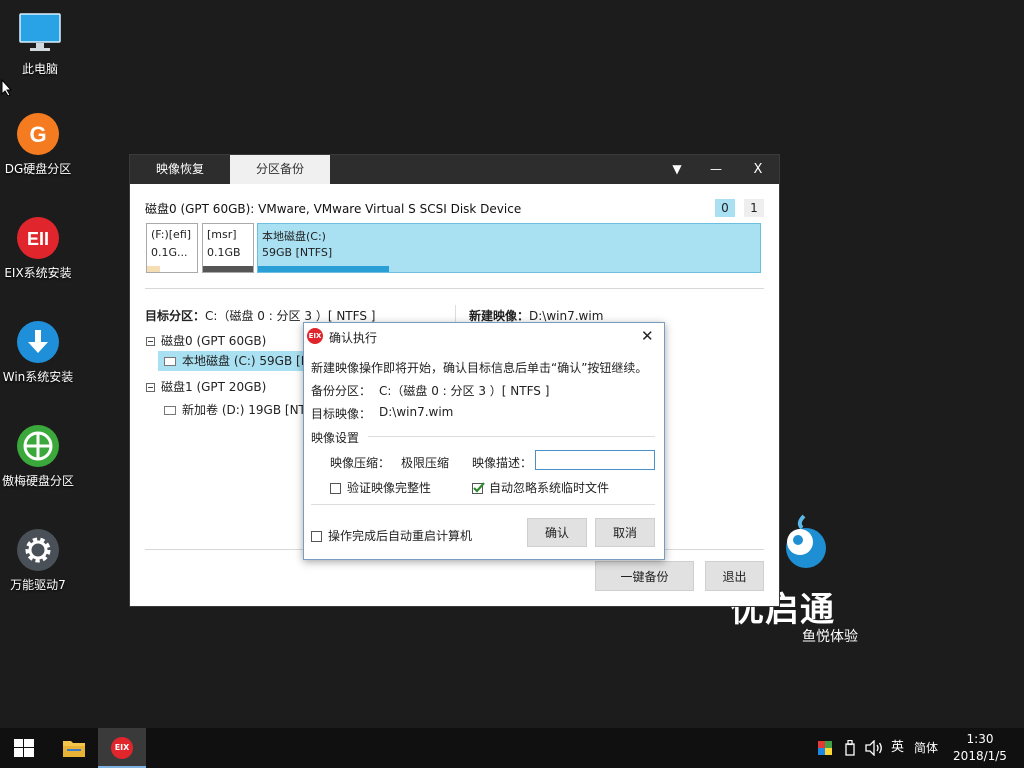  I want to click on checkbox-label: 操作完成后自动重启计算机, so click(400, 536).